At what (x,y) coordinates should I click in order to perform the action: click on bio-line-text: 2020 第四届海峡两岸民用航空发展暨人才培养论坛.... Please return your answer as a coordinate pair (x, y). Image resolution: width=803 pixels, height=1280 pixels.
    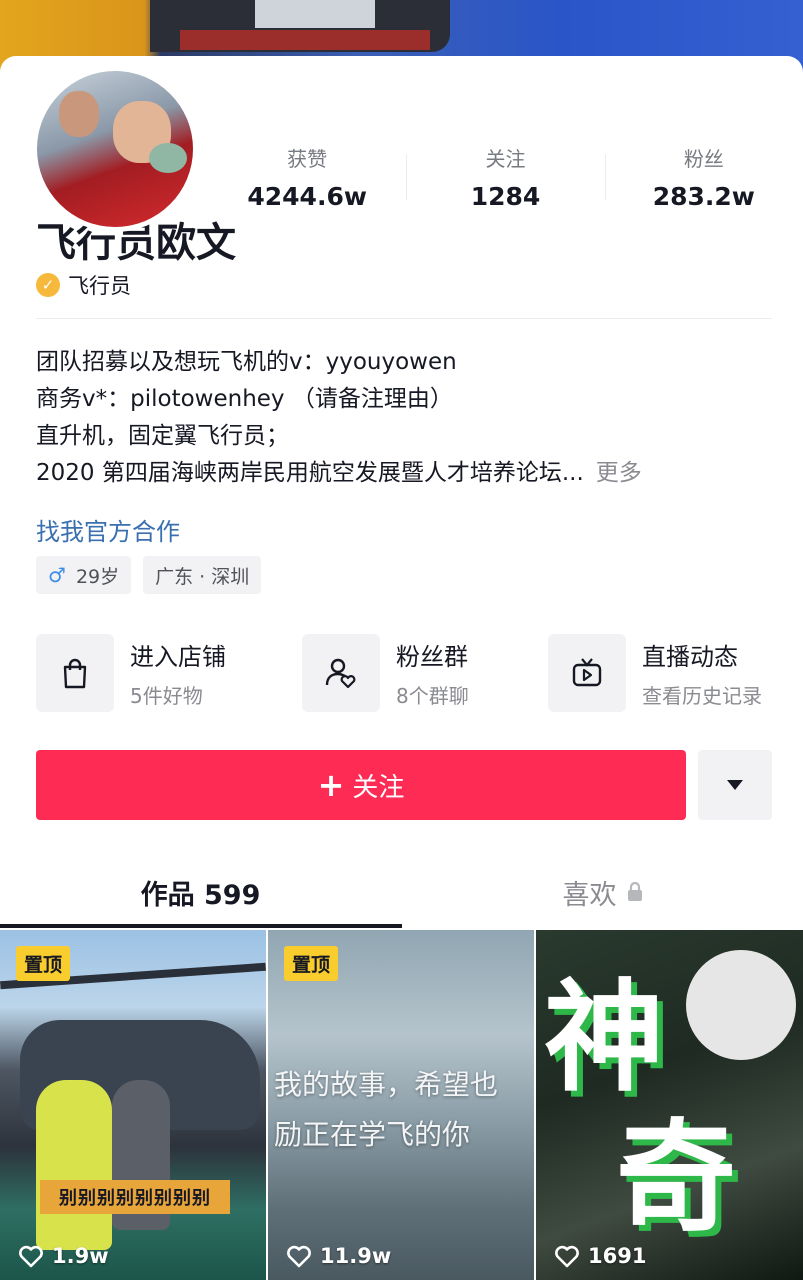
    Looking at the image, I should click on (310, 473).